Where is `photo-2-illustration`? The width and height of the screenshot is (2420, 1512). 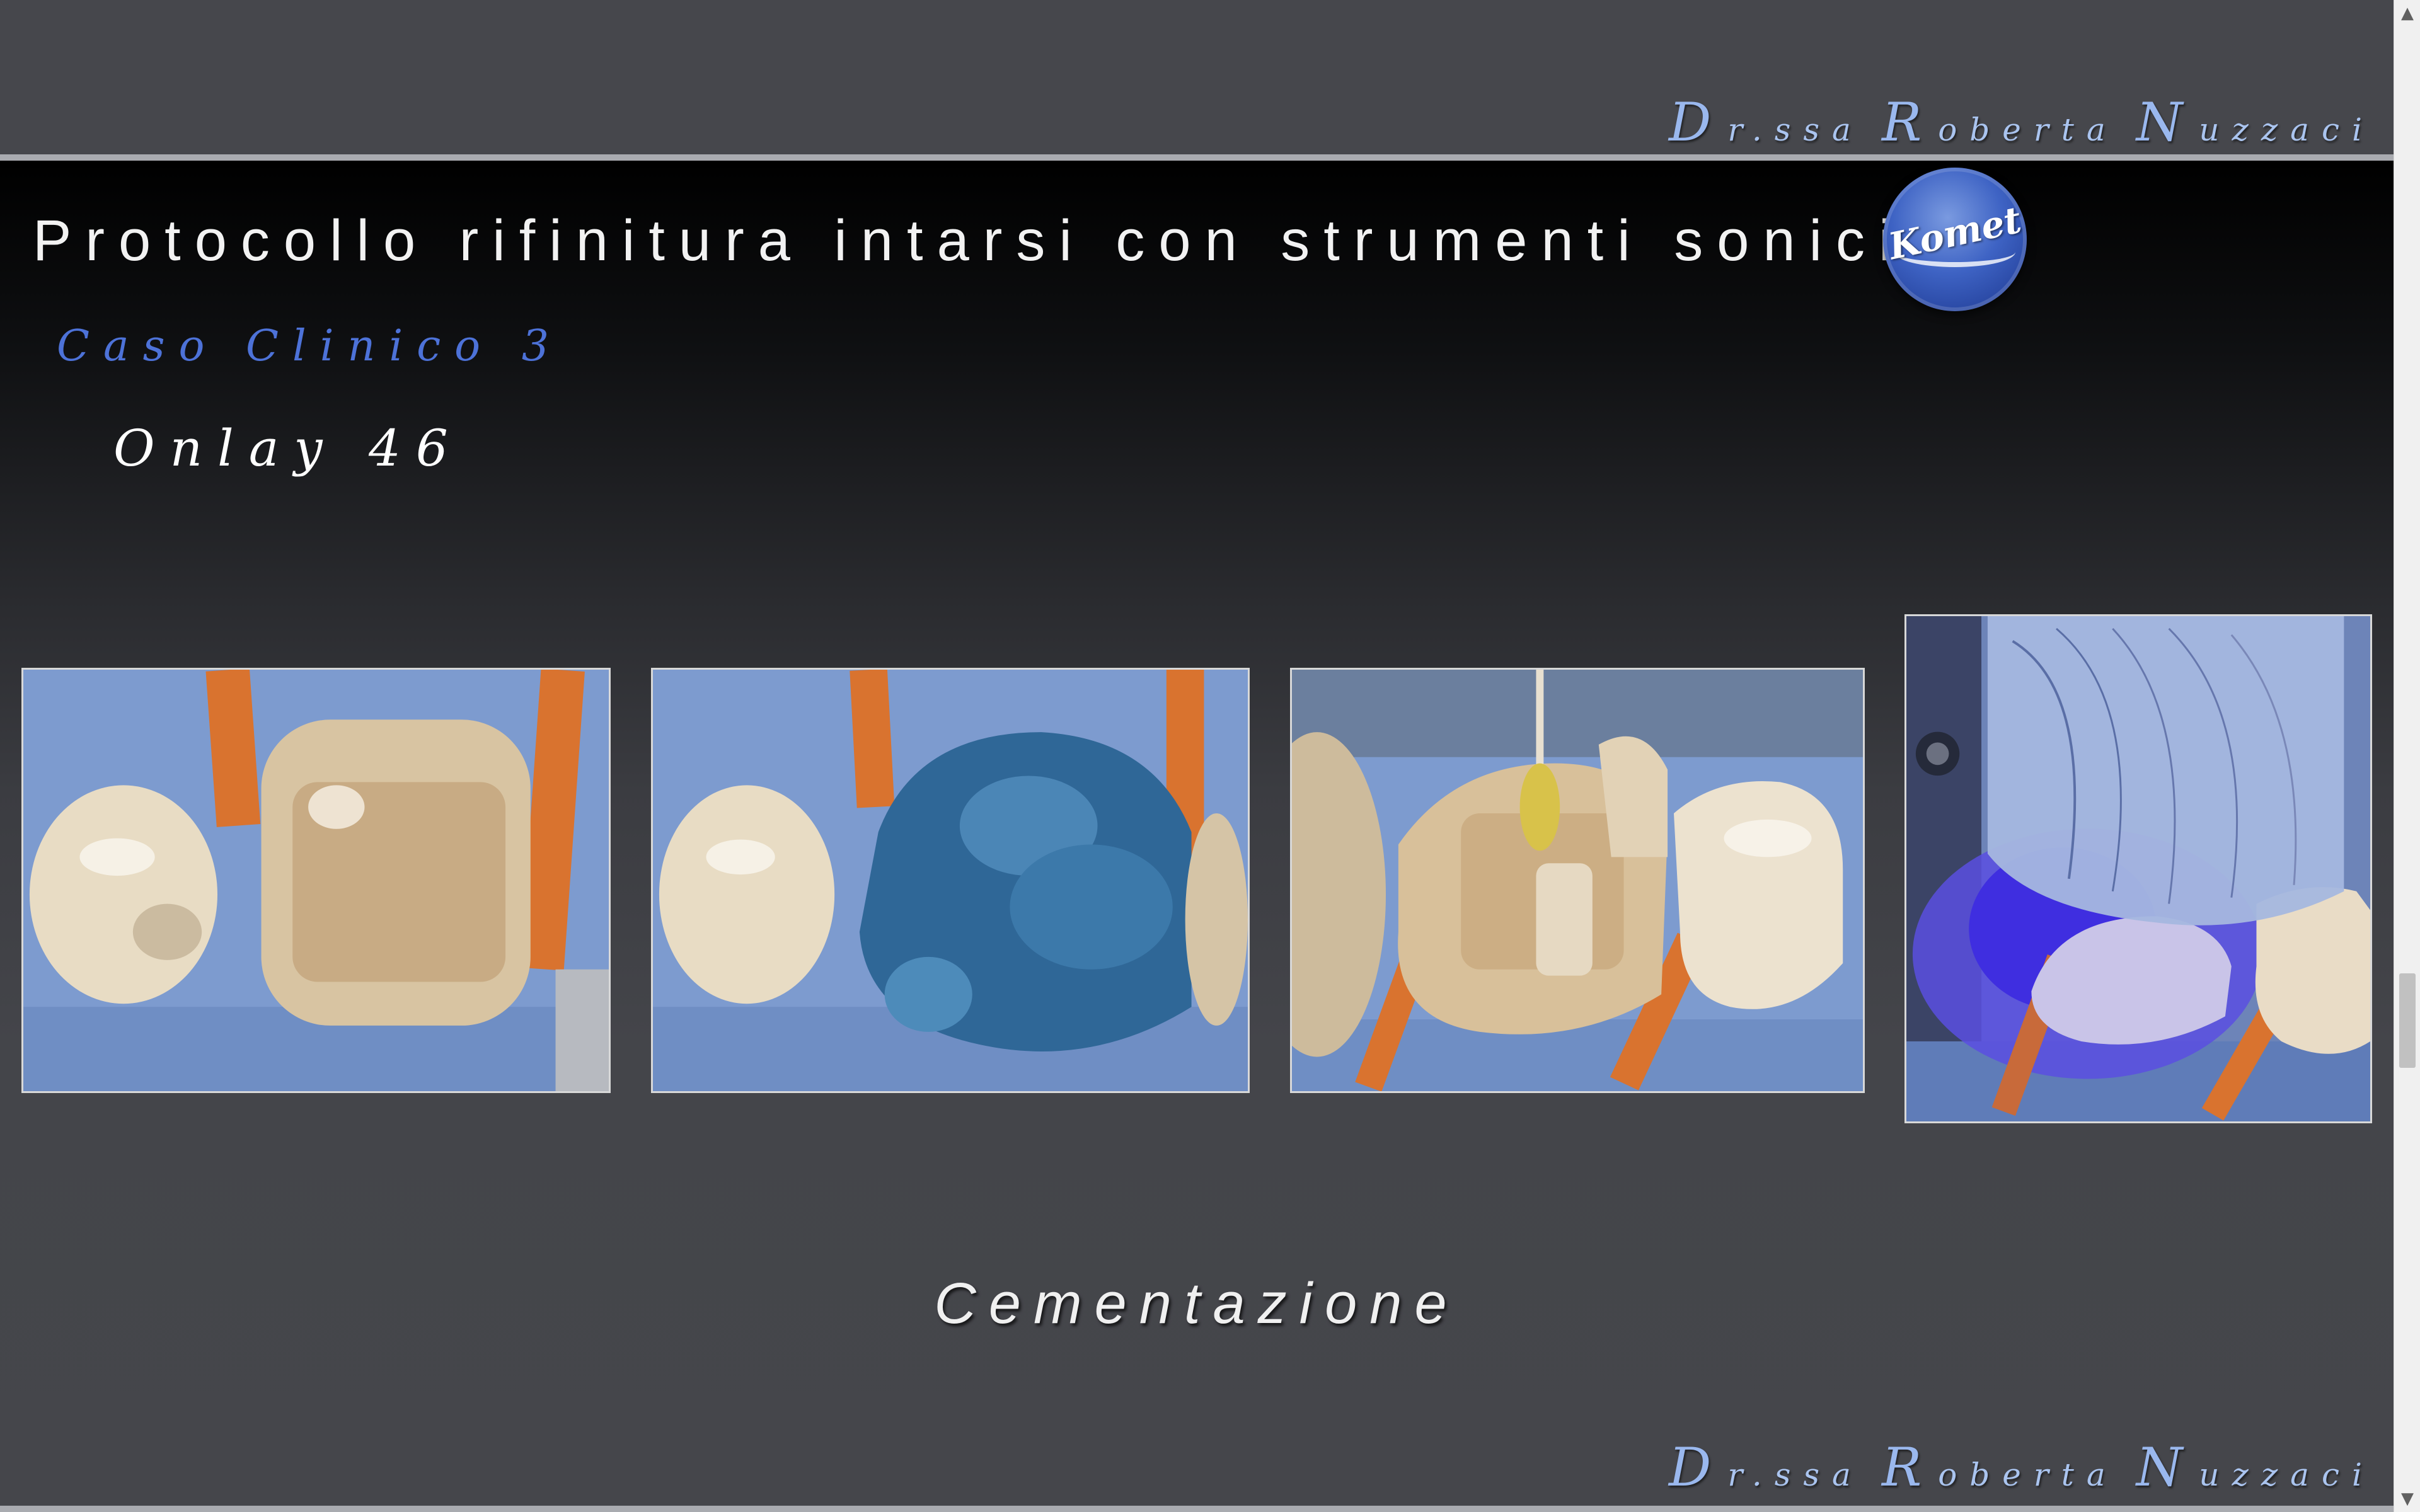 photo-2-illustration is located at coordinates (951, 880).